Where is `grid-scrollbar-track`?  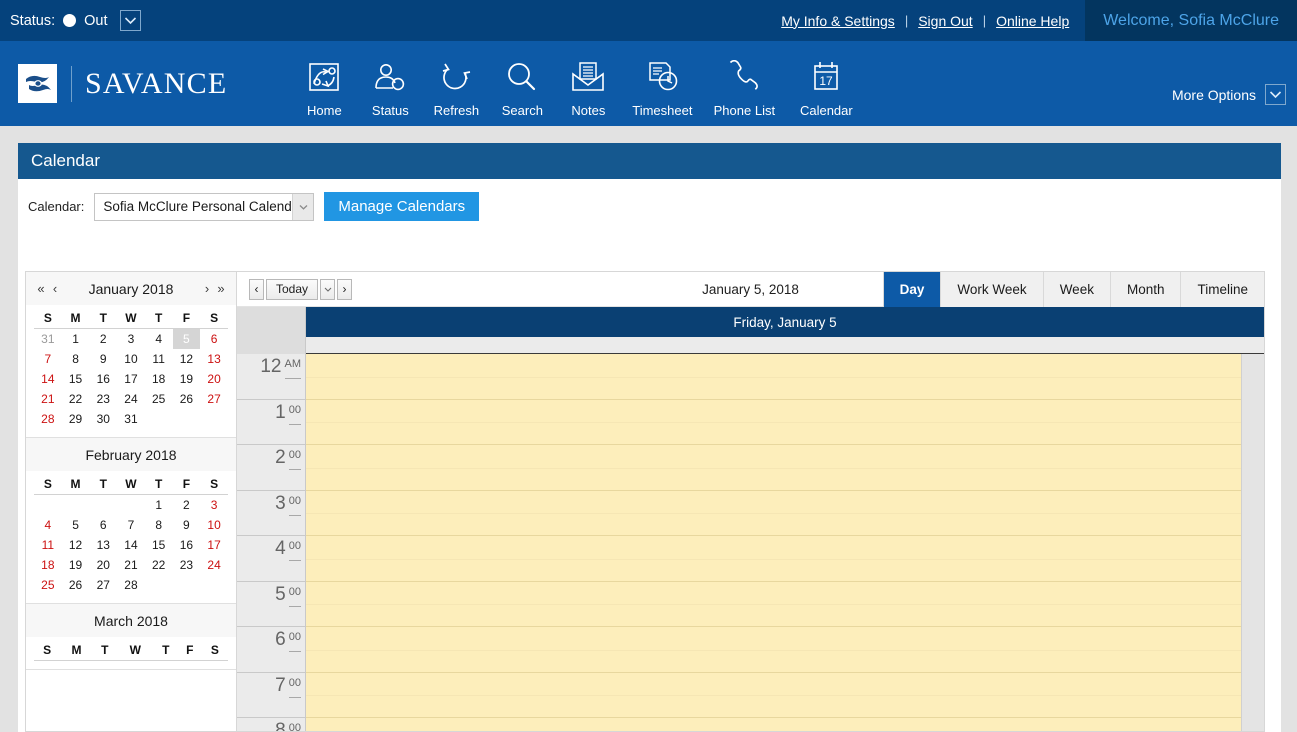
grid-scrollbar-track is located at coordinates (1252, 542).